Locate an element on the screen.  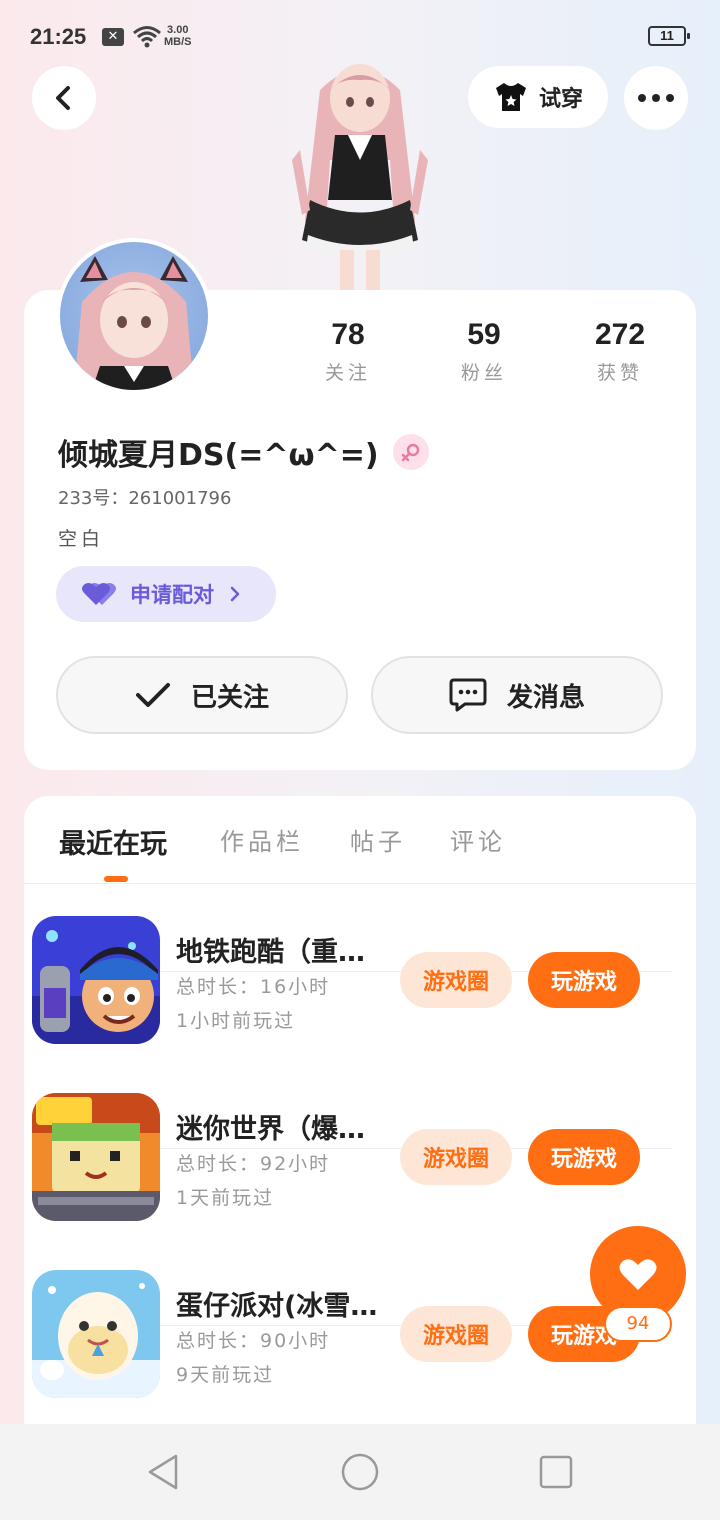
heart-icon is located at coordinates (638, 1274).